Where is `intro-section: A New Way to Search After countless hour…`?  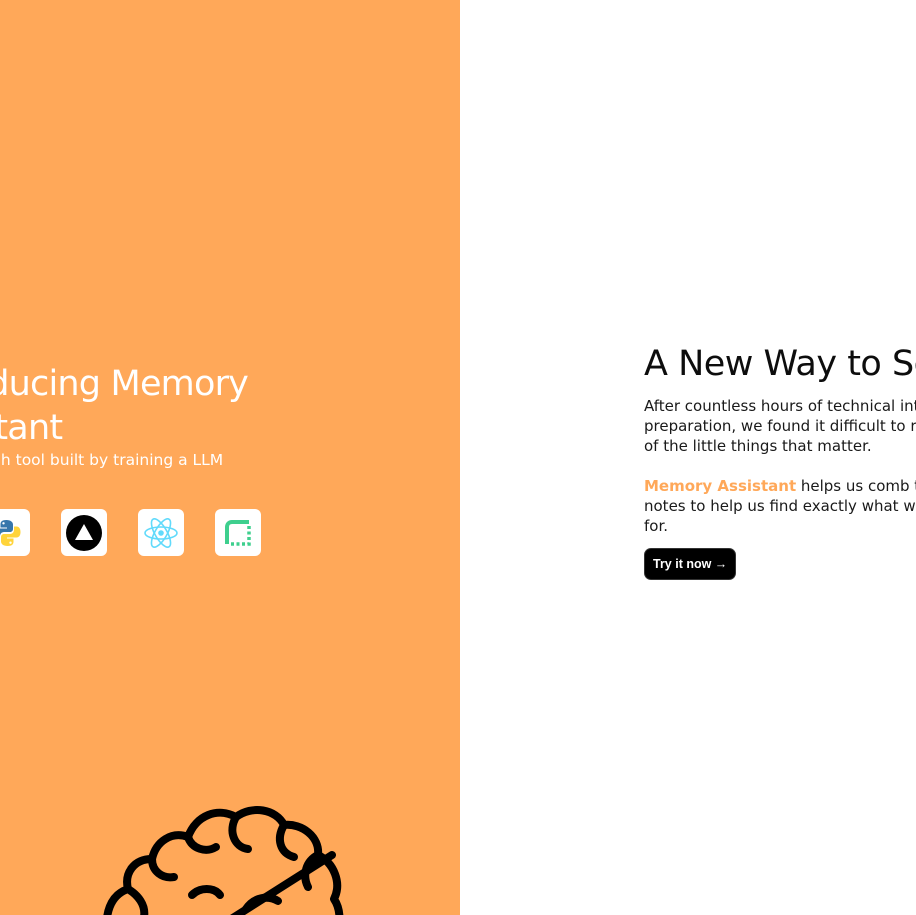
intro-section: A New Way to Search After countless hour… is located at coordinates (780, 460).